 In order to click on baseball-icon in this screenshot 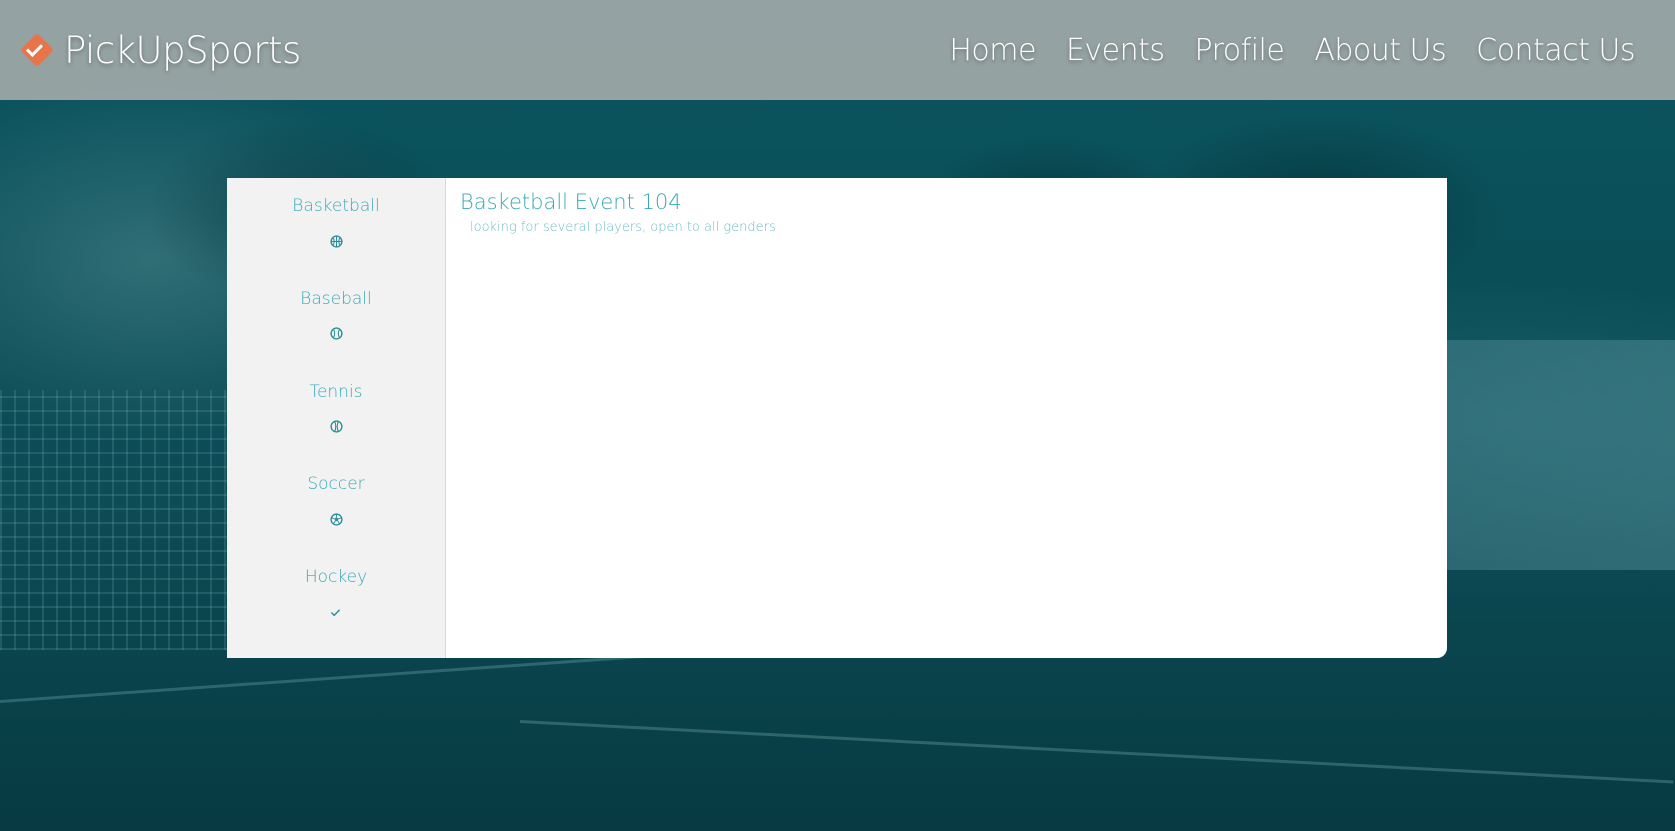, I will do `click(336, 334)`.